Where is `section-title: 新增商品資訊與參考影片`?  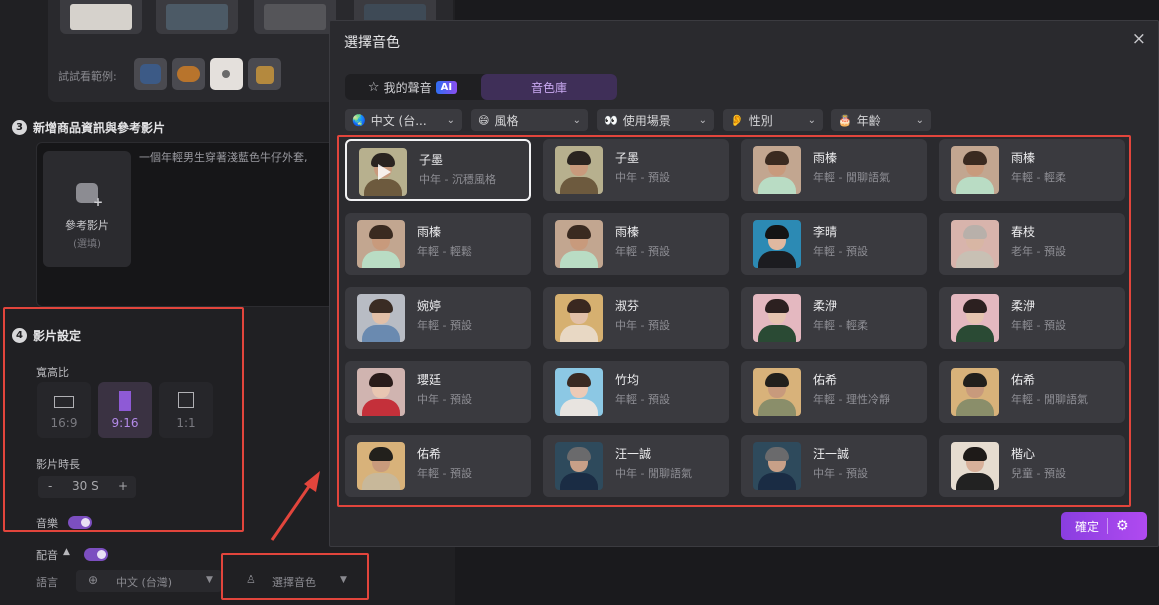 section-title: 新增商品資訊與參考影片 is located at coordinates (99, 128).